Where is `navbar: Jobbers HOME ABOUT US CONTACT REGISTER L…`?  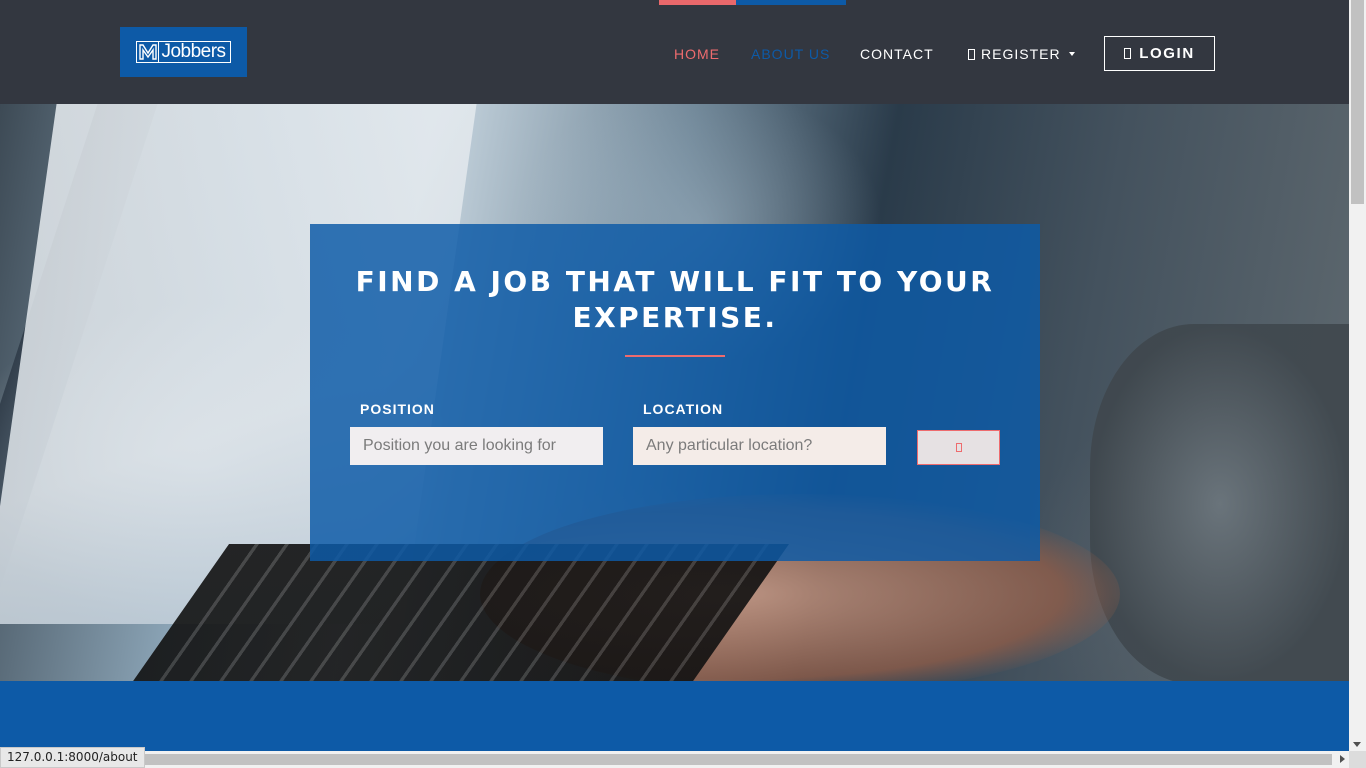
navbar: Jobbers HOME ABOUT US CONTACT REGISTER L… is located at coordinates (674, 52).